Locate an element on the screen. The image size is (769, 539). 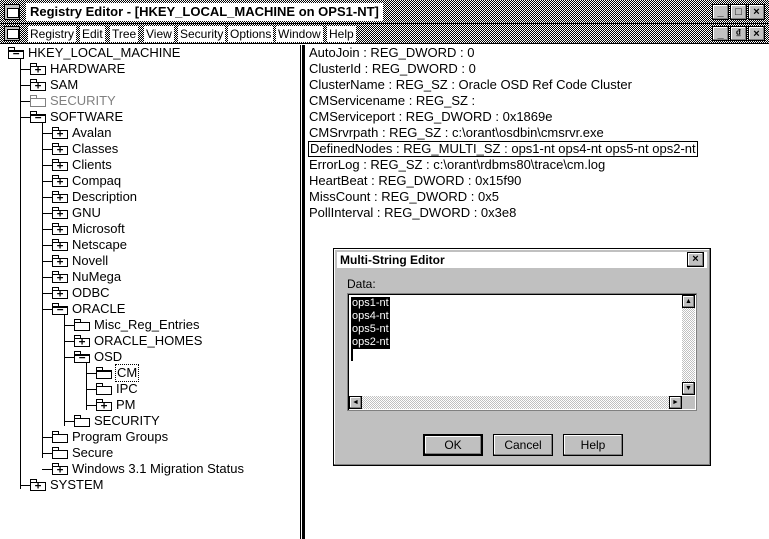
app-icon is located at coordinates (12, 12).